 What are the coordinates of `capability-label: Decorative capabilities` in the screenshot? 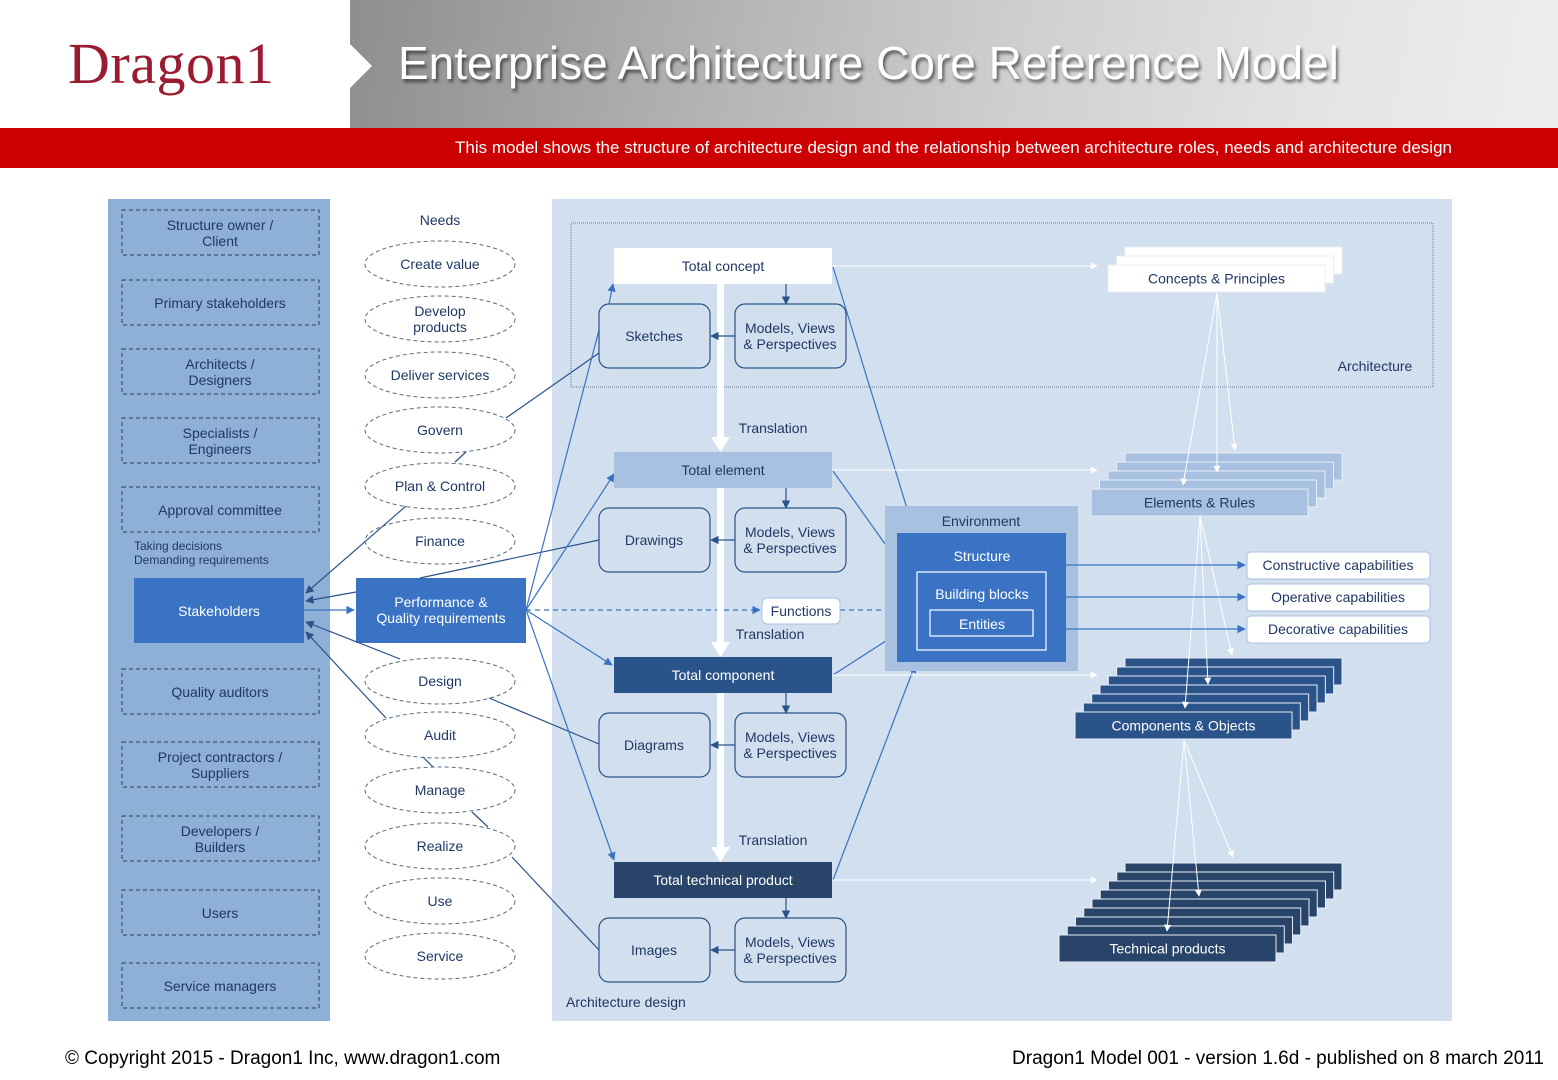 It's located at (1338, 629).